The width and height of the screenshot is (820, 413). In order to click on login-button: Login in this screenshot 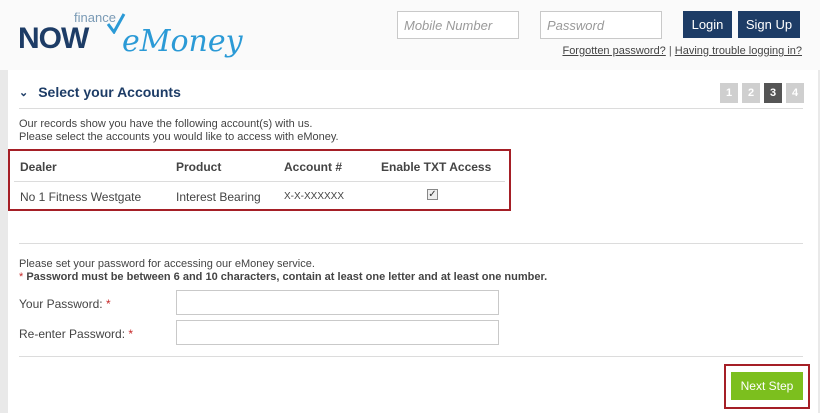, I will do `click(707, 24)`.